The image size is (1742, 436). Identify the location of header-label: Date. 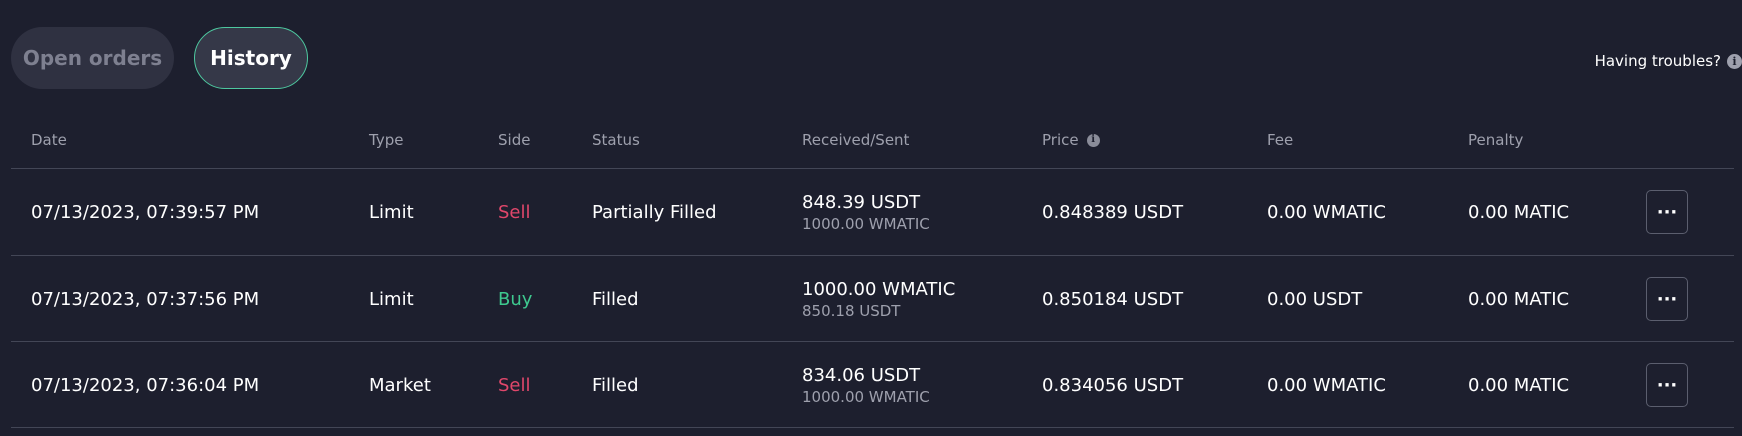
(49, 140).